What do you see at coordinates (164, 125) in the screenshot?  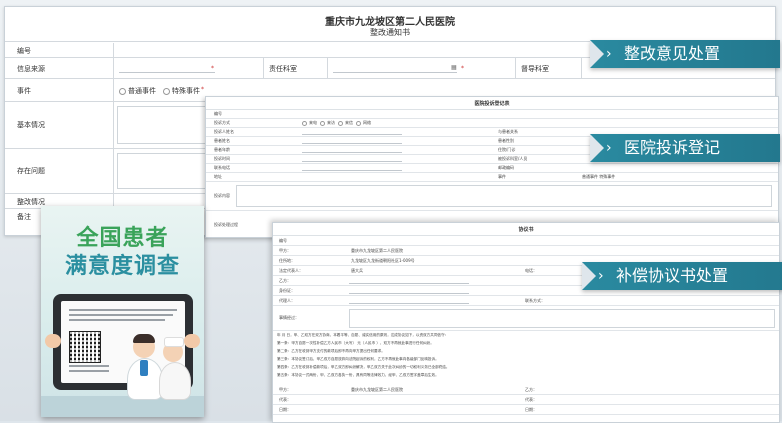 I see `basic-textarea` at bounding box center [164, 125].